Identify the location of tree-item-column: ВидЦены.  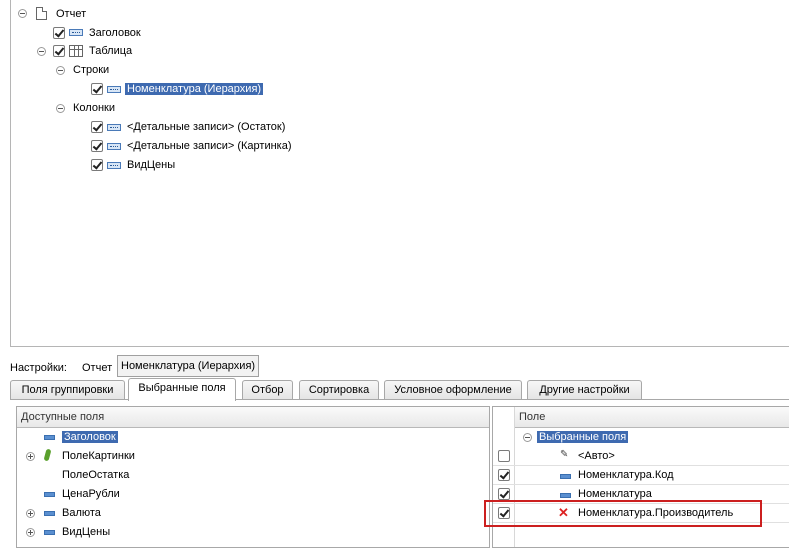
(151, 165).